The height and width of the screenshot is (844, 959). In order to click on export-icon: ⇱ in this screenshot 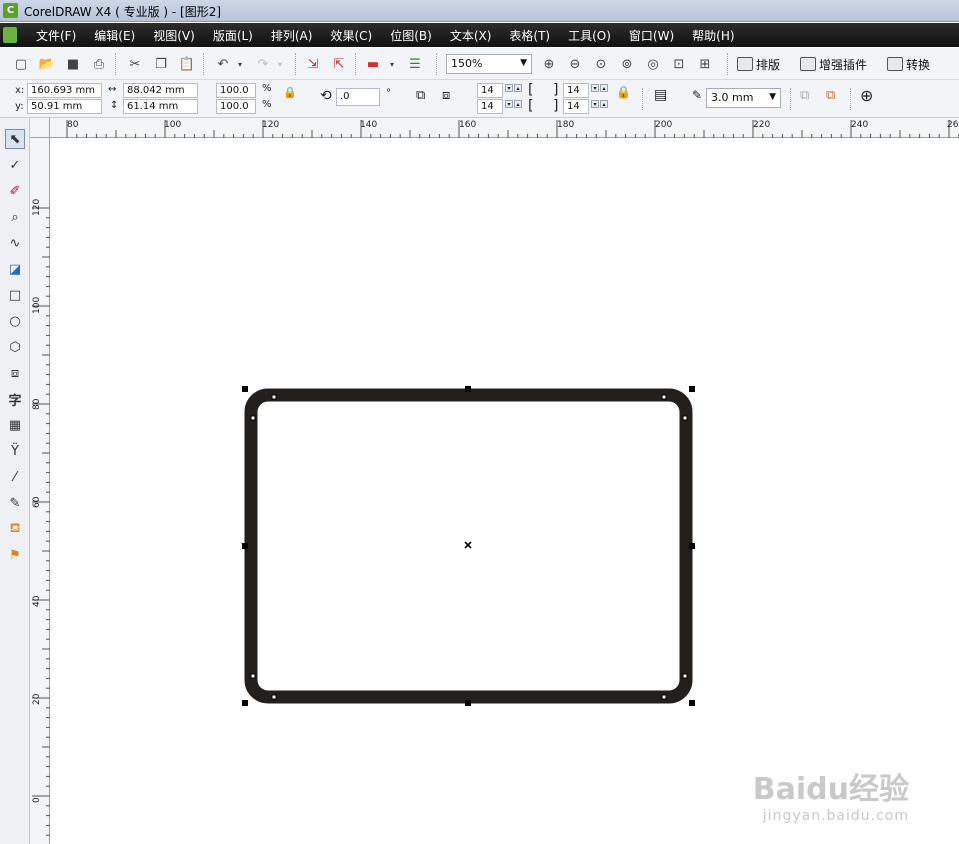, I will do `click(339, 64)`.